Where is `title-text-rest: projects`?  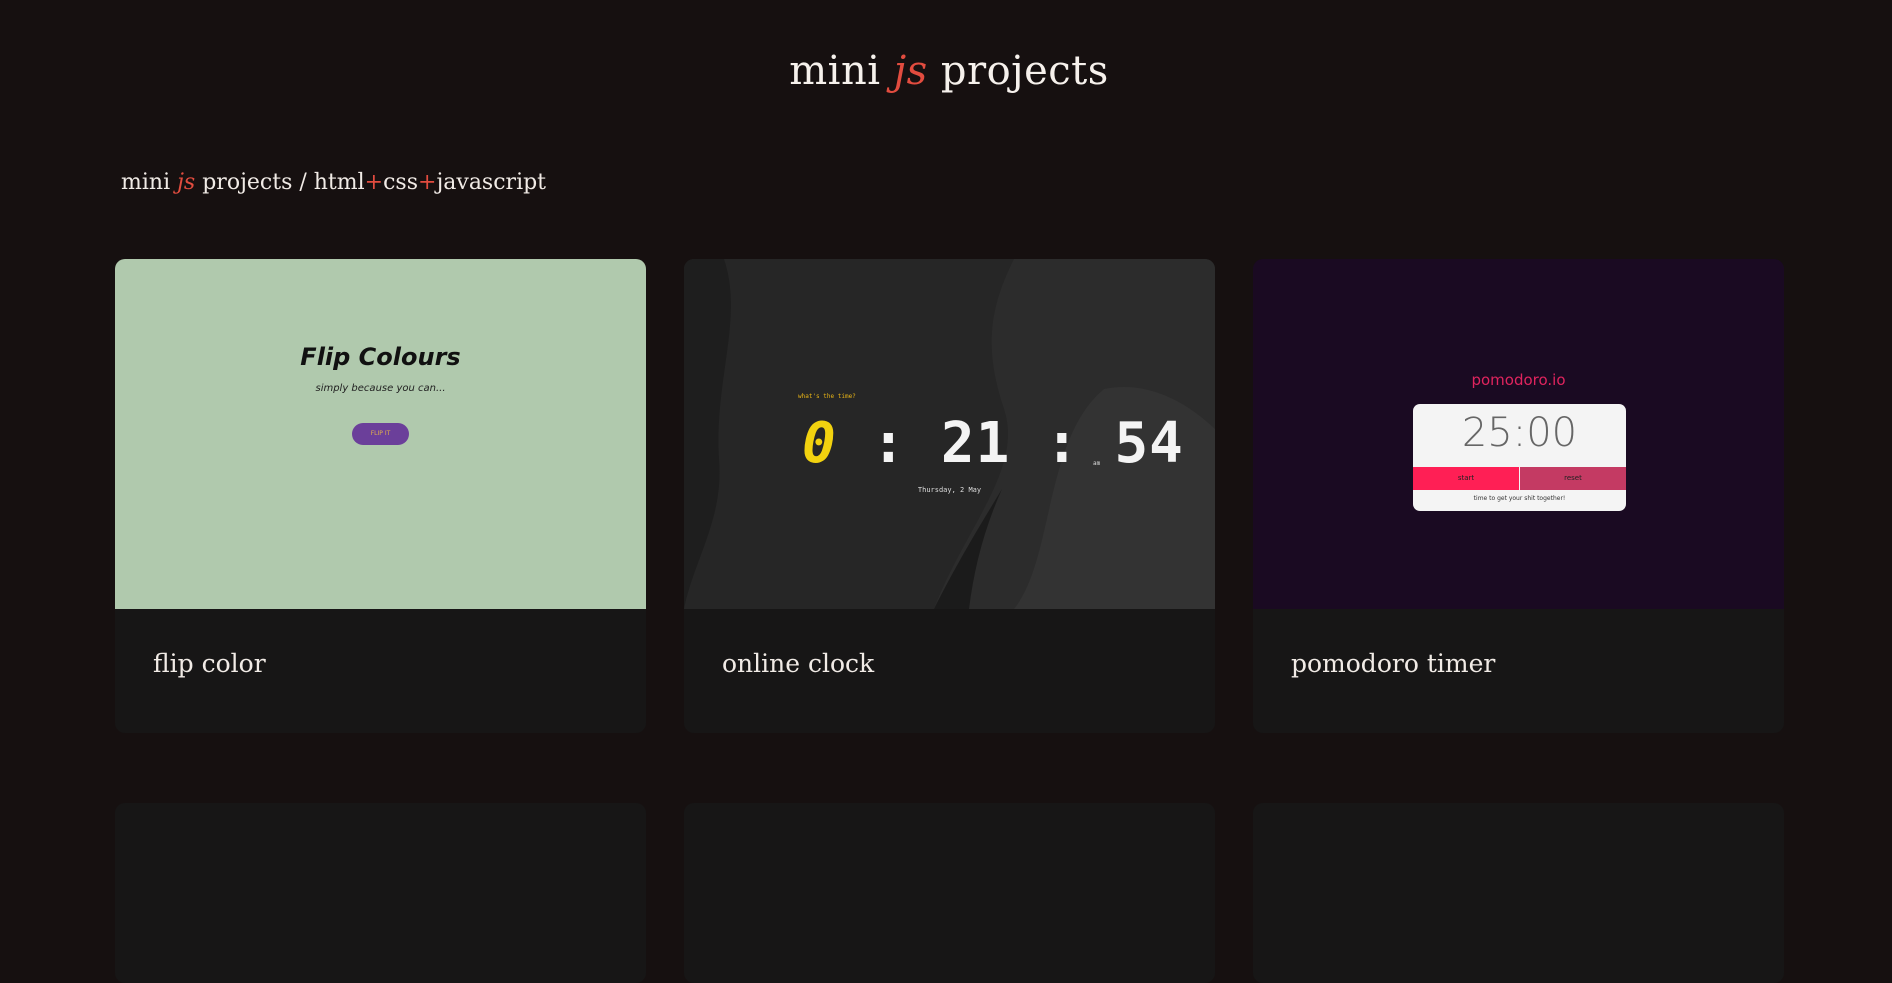
title-text-rest: projects is located at coordinates (1018, 71).